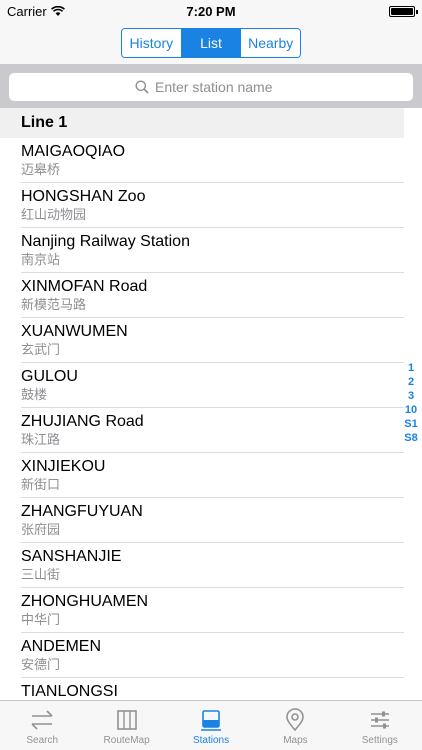 The image size is (422, 750). What do you see at coordinates (221, 87) in the screenshot?
I see `search-input` at bounding box center [221, 87].